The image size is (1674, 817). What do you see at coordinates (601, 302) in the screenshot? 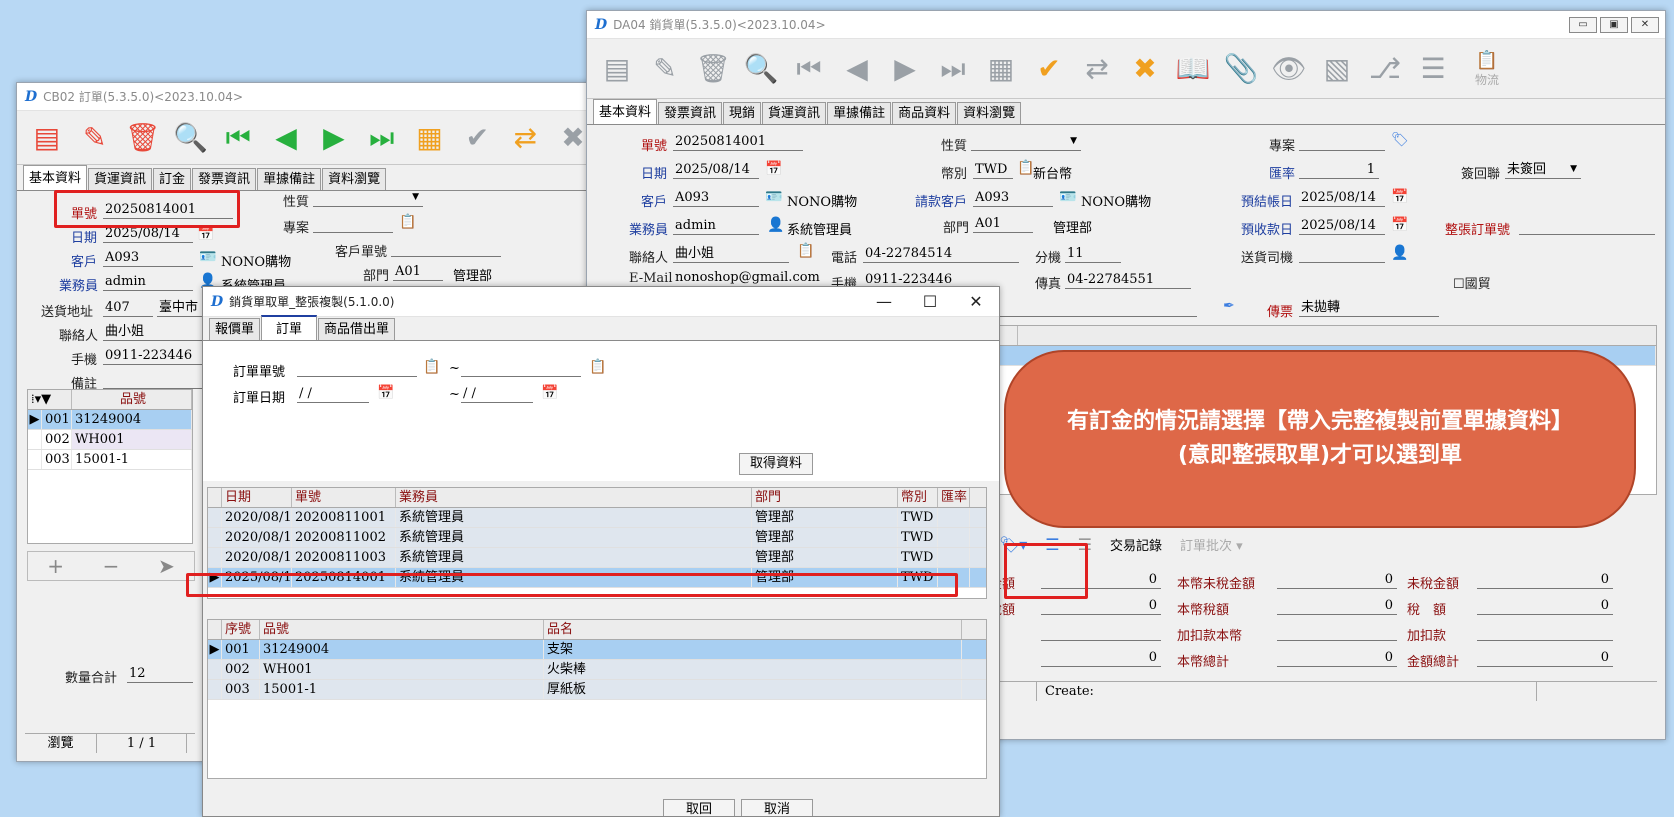
I see `dialog-titlebar: D 銷貨單取單_整張複製(5.1.0.0) — ☐ ✕` at bounding box center [601, 302].